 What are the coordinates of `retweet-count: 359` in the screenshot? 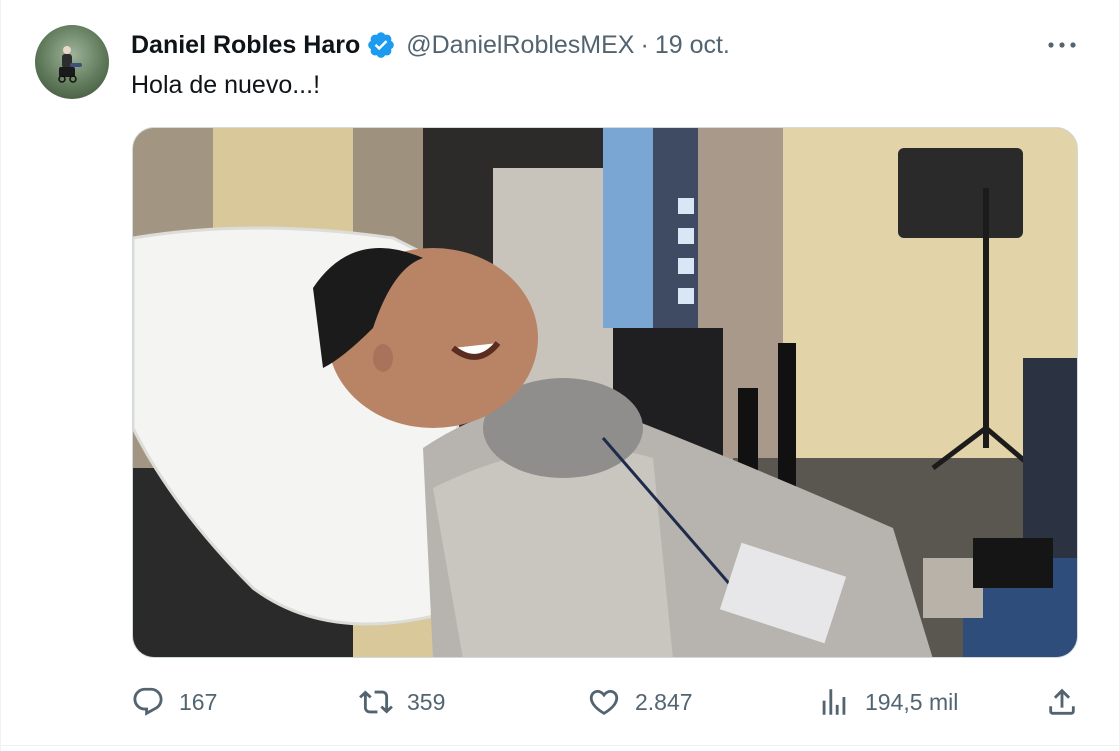 It's located at (426, 701).